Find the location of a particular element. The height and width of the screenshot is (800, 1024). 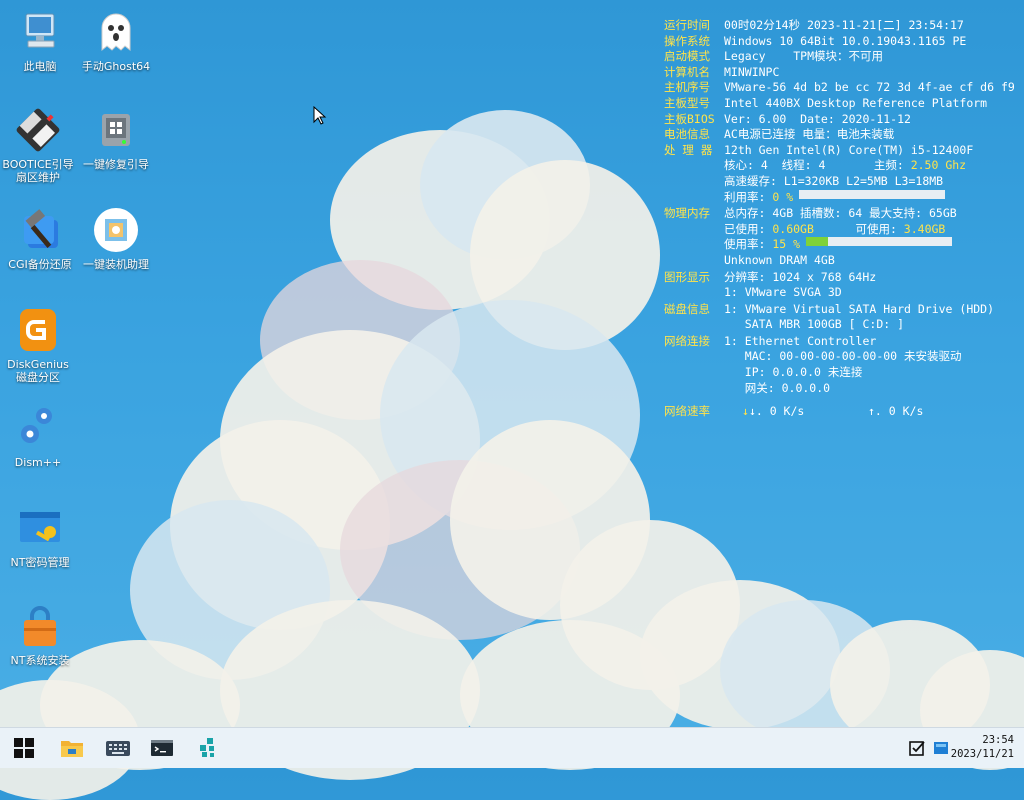

file-explorer-button is located at coordinates (72, 748).